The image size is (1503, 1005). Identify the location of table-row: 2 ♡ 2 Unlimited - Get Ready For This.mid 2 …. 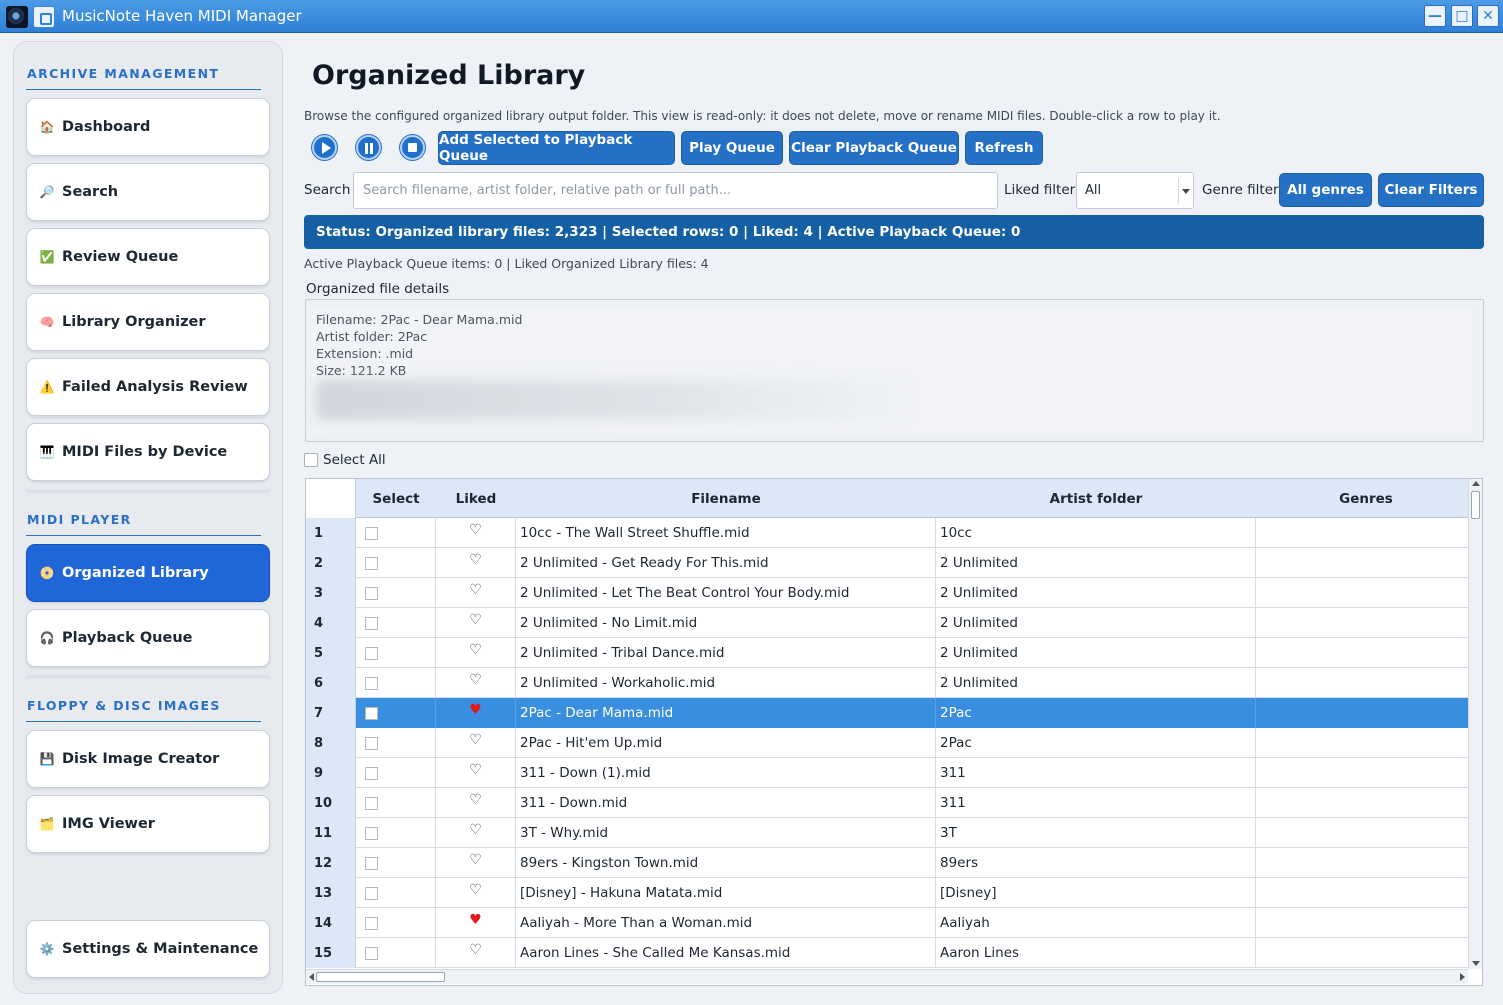
(888, 563).